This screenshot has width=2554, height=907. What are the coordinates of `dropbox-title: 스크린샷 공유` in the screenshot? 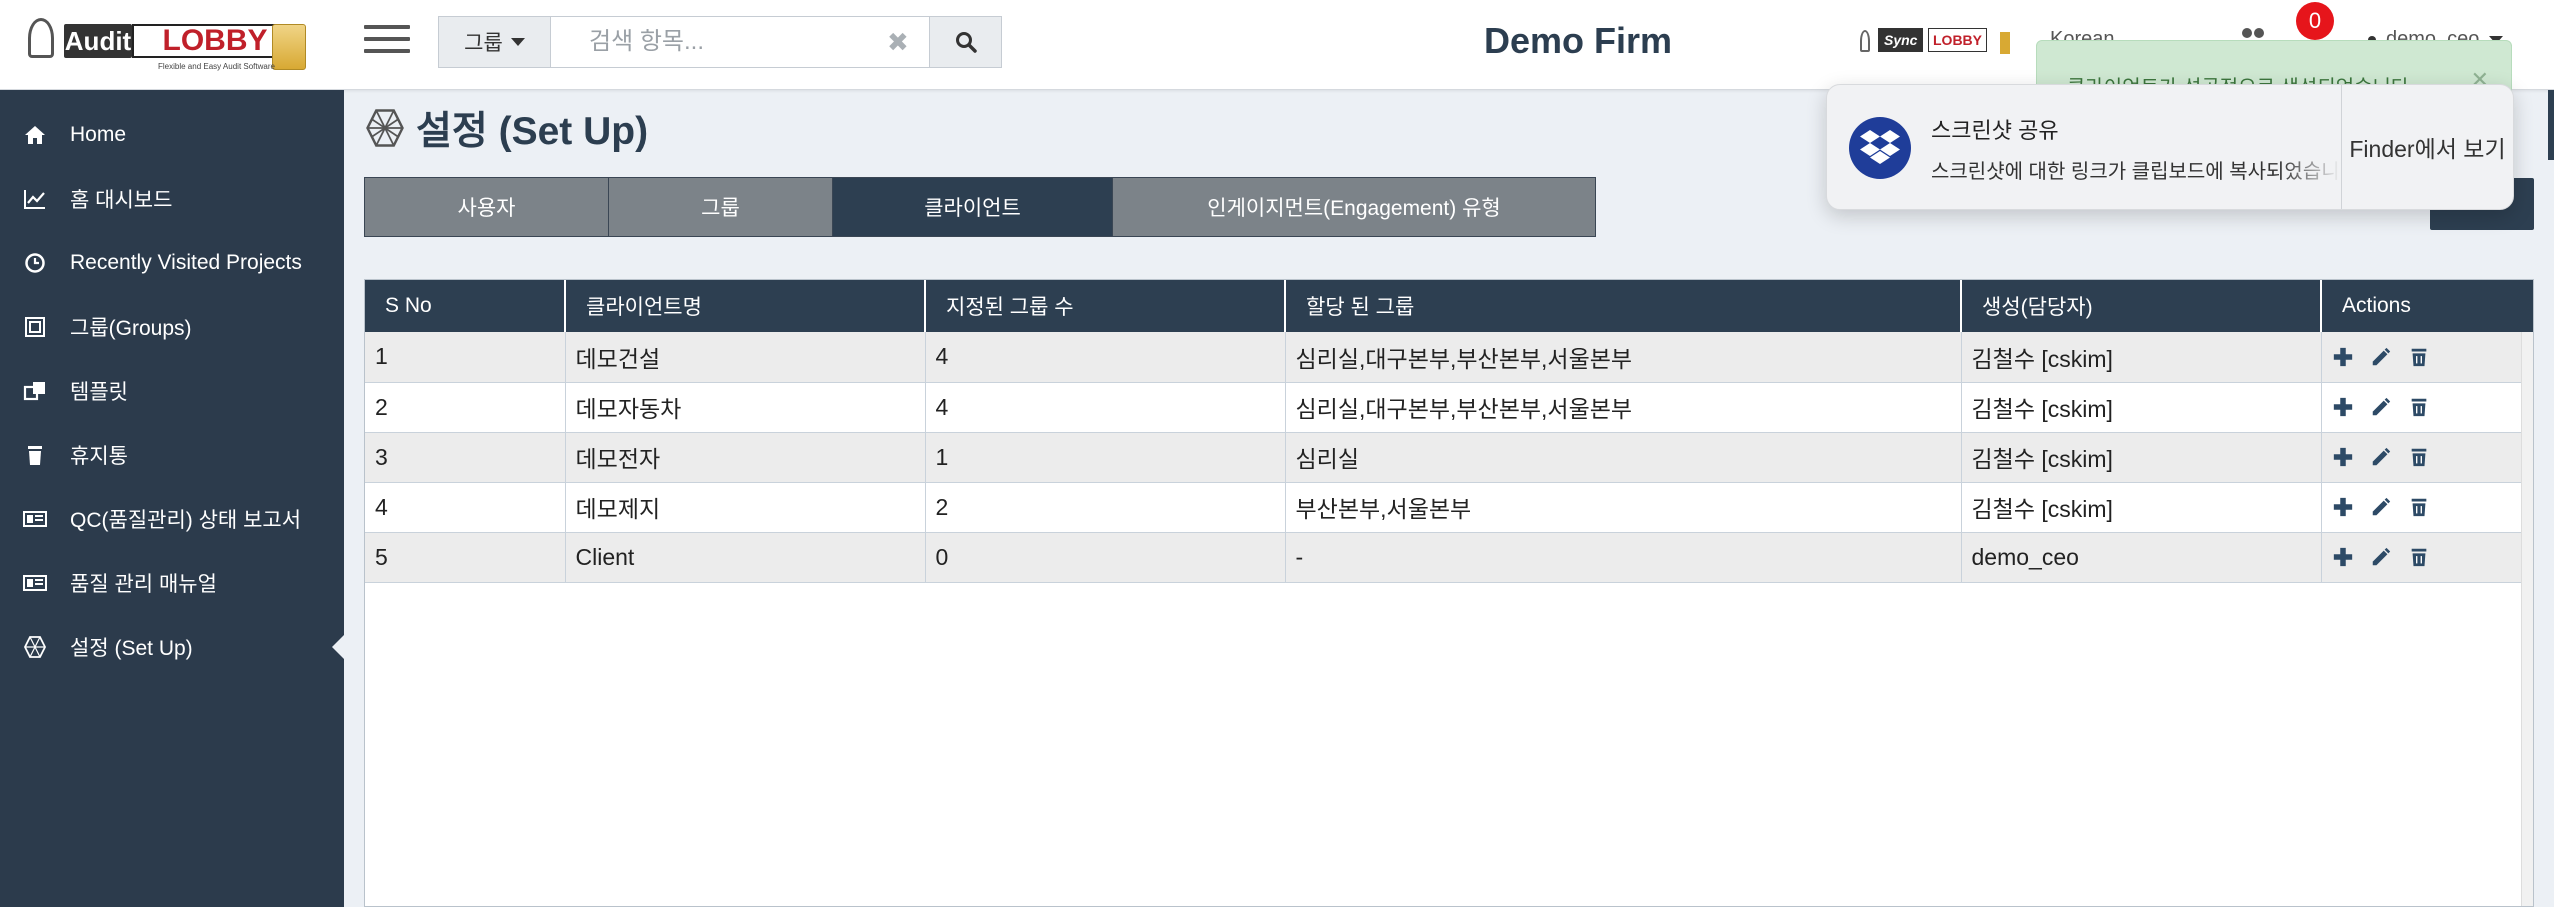 It's located at (1995, 130).